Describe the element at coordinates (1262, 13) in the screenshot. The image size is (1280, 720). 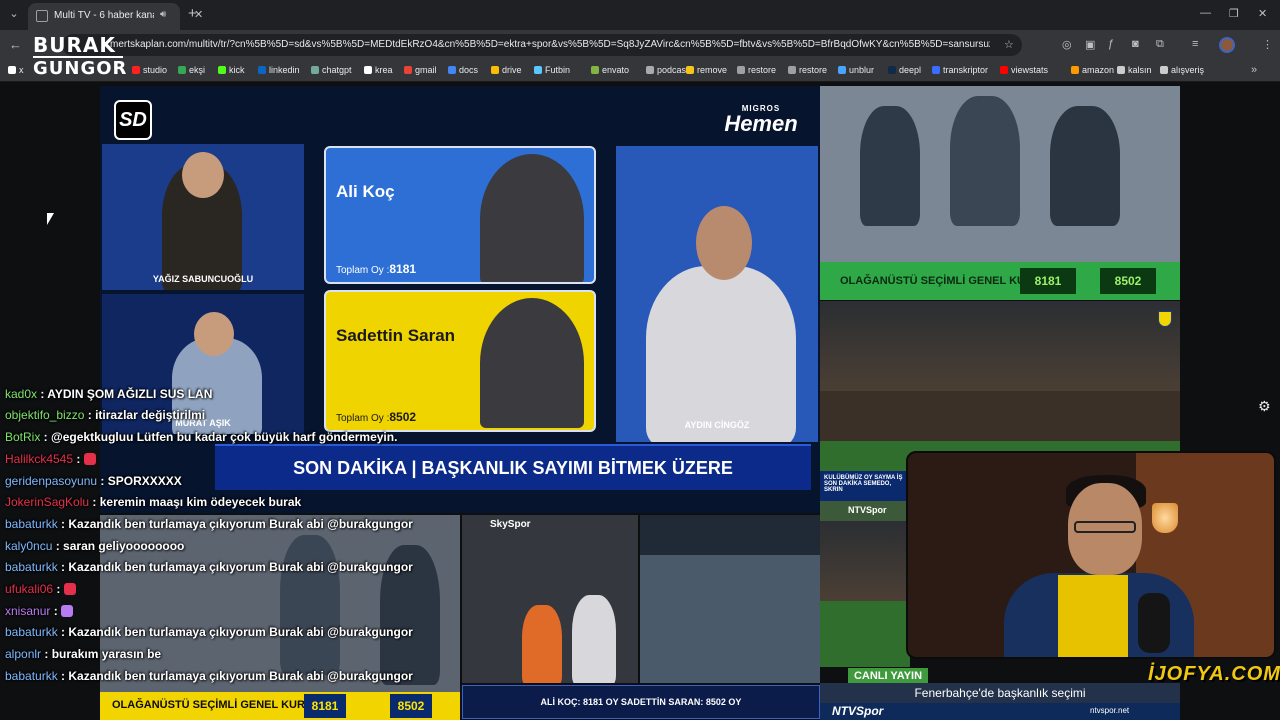
I see `window-close-icon: ✕` at that location.